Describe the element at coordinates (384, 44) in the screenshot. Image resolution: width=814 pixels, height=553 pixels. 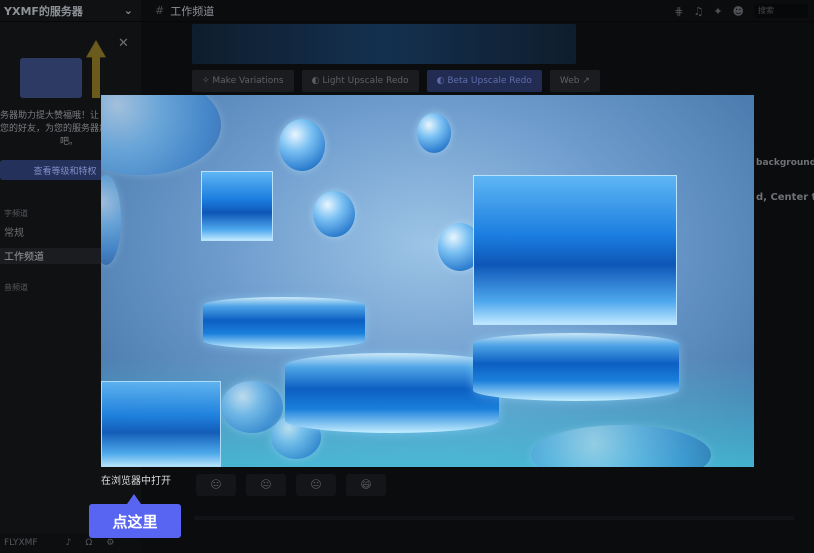
I see `message-image-preview` at that location.